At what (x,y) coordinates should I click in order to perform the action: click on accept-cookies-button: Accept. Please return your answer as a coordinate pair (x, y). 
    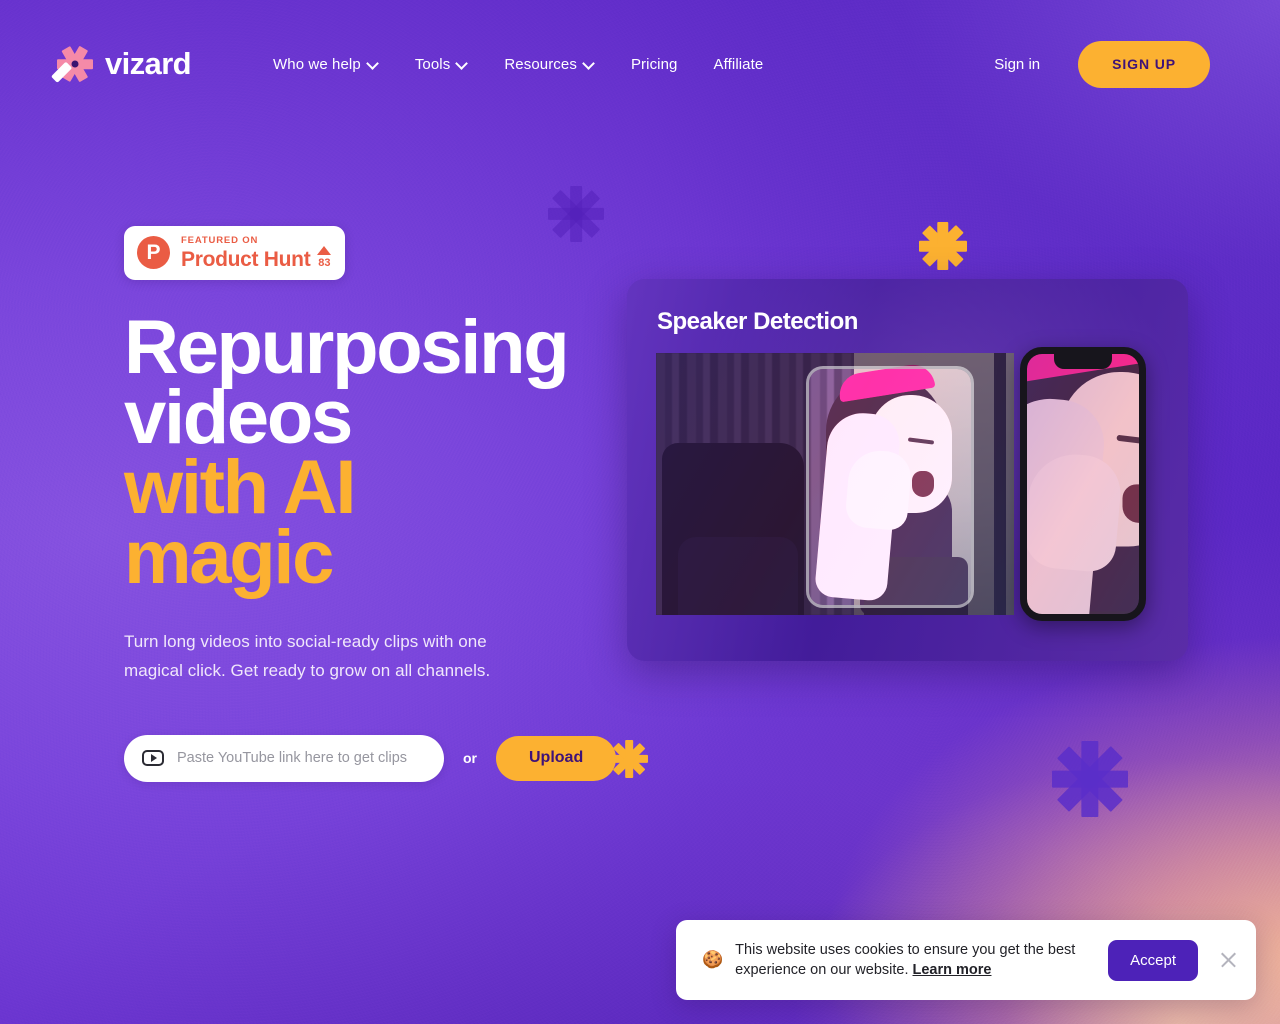
    Looking at the image, I should click on (1153, 960).